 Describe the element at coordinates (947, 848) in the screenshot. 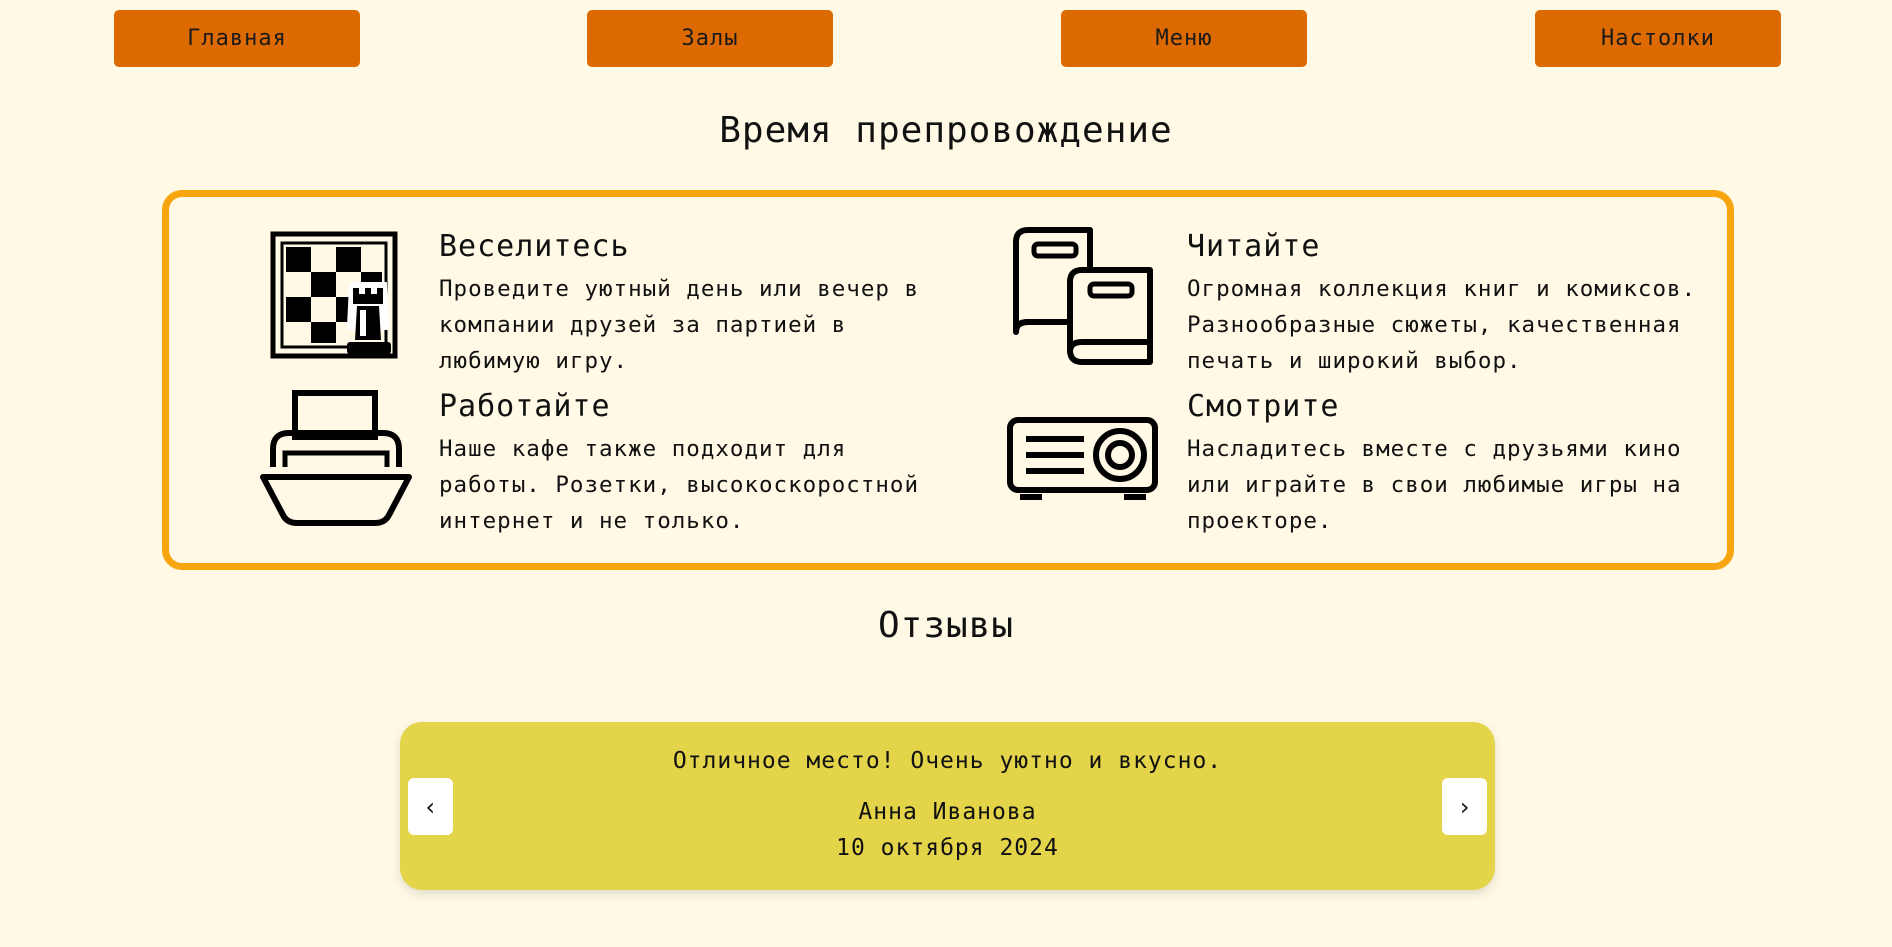

I see `review-date: 10 октября 2024` at that location.